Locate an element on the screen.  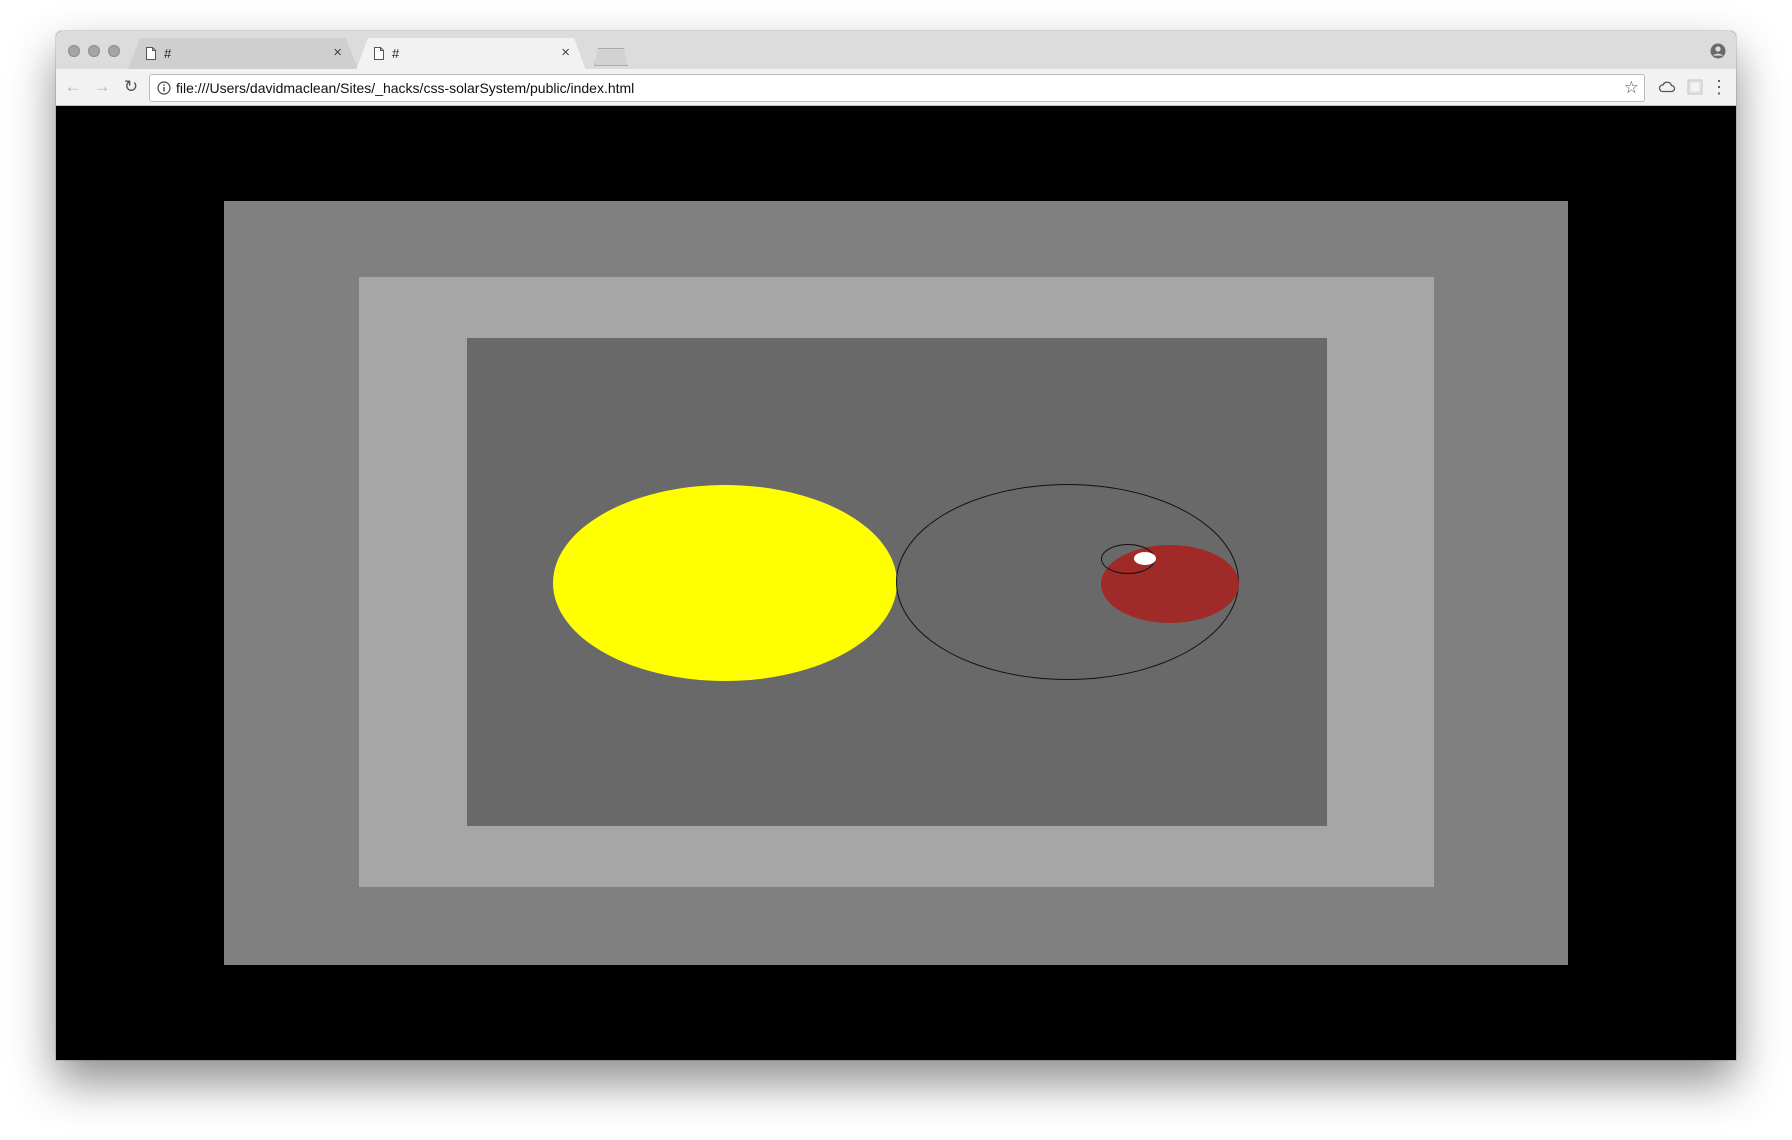
close-window-button is located at coordinates (74, 51).